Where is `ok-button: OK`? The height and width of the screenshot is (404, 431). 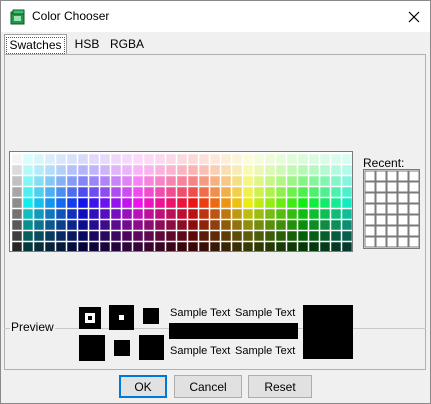
ok-button: OK is located at coordinates (143, 386).